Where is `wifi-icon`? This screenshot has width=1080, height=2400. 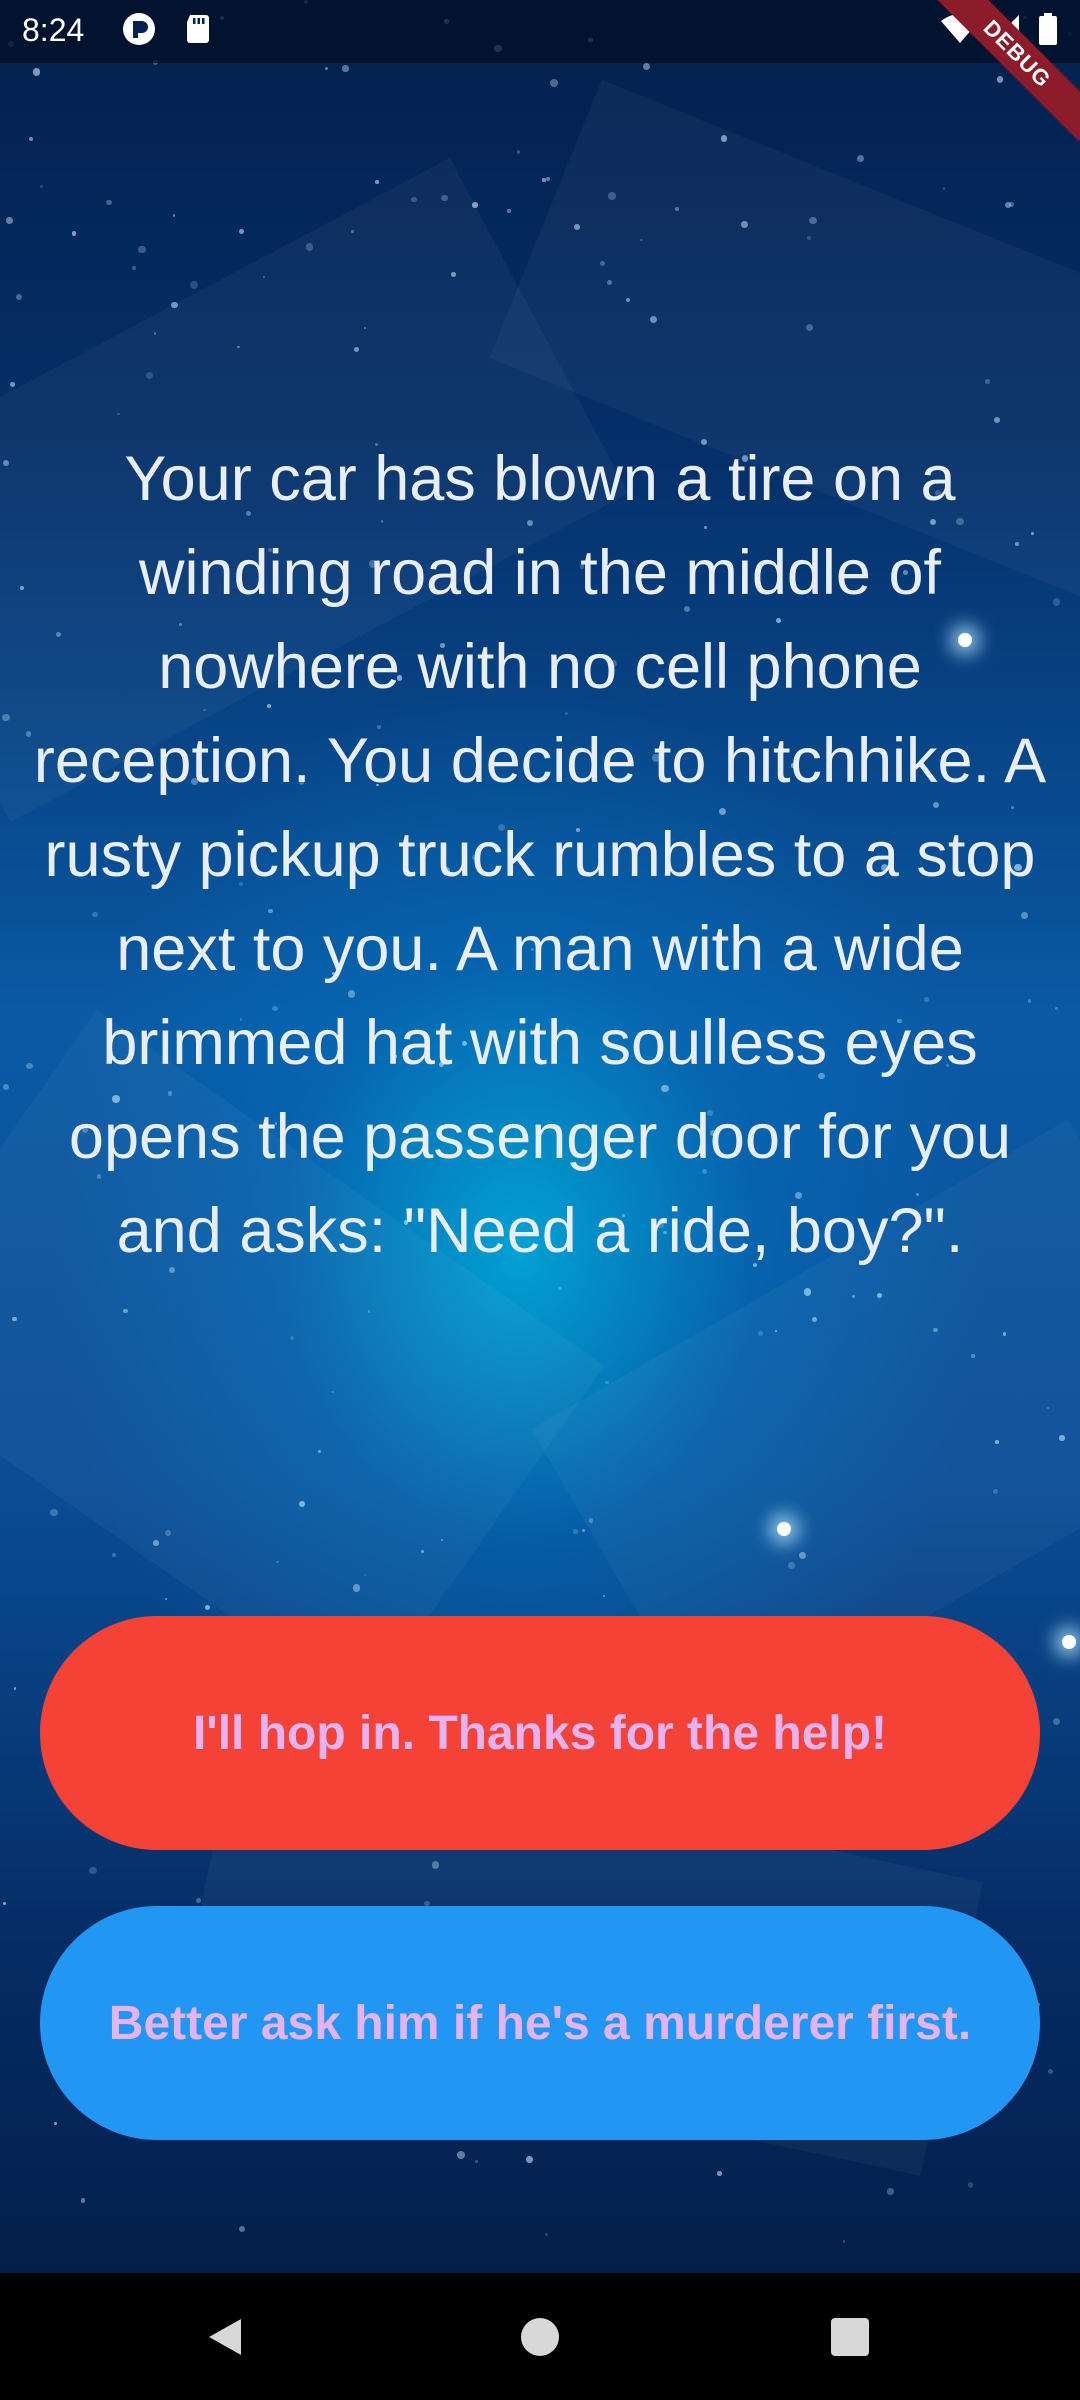 wifi-icon is located at coordinates (960, 28).